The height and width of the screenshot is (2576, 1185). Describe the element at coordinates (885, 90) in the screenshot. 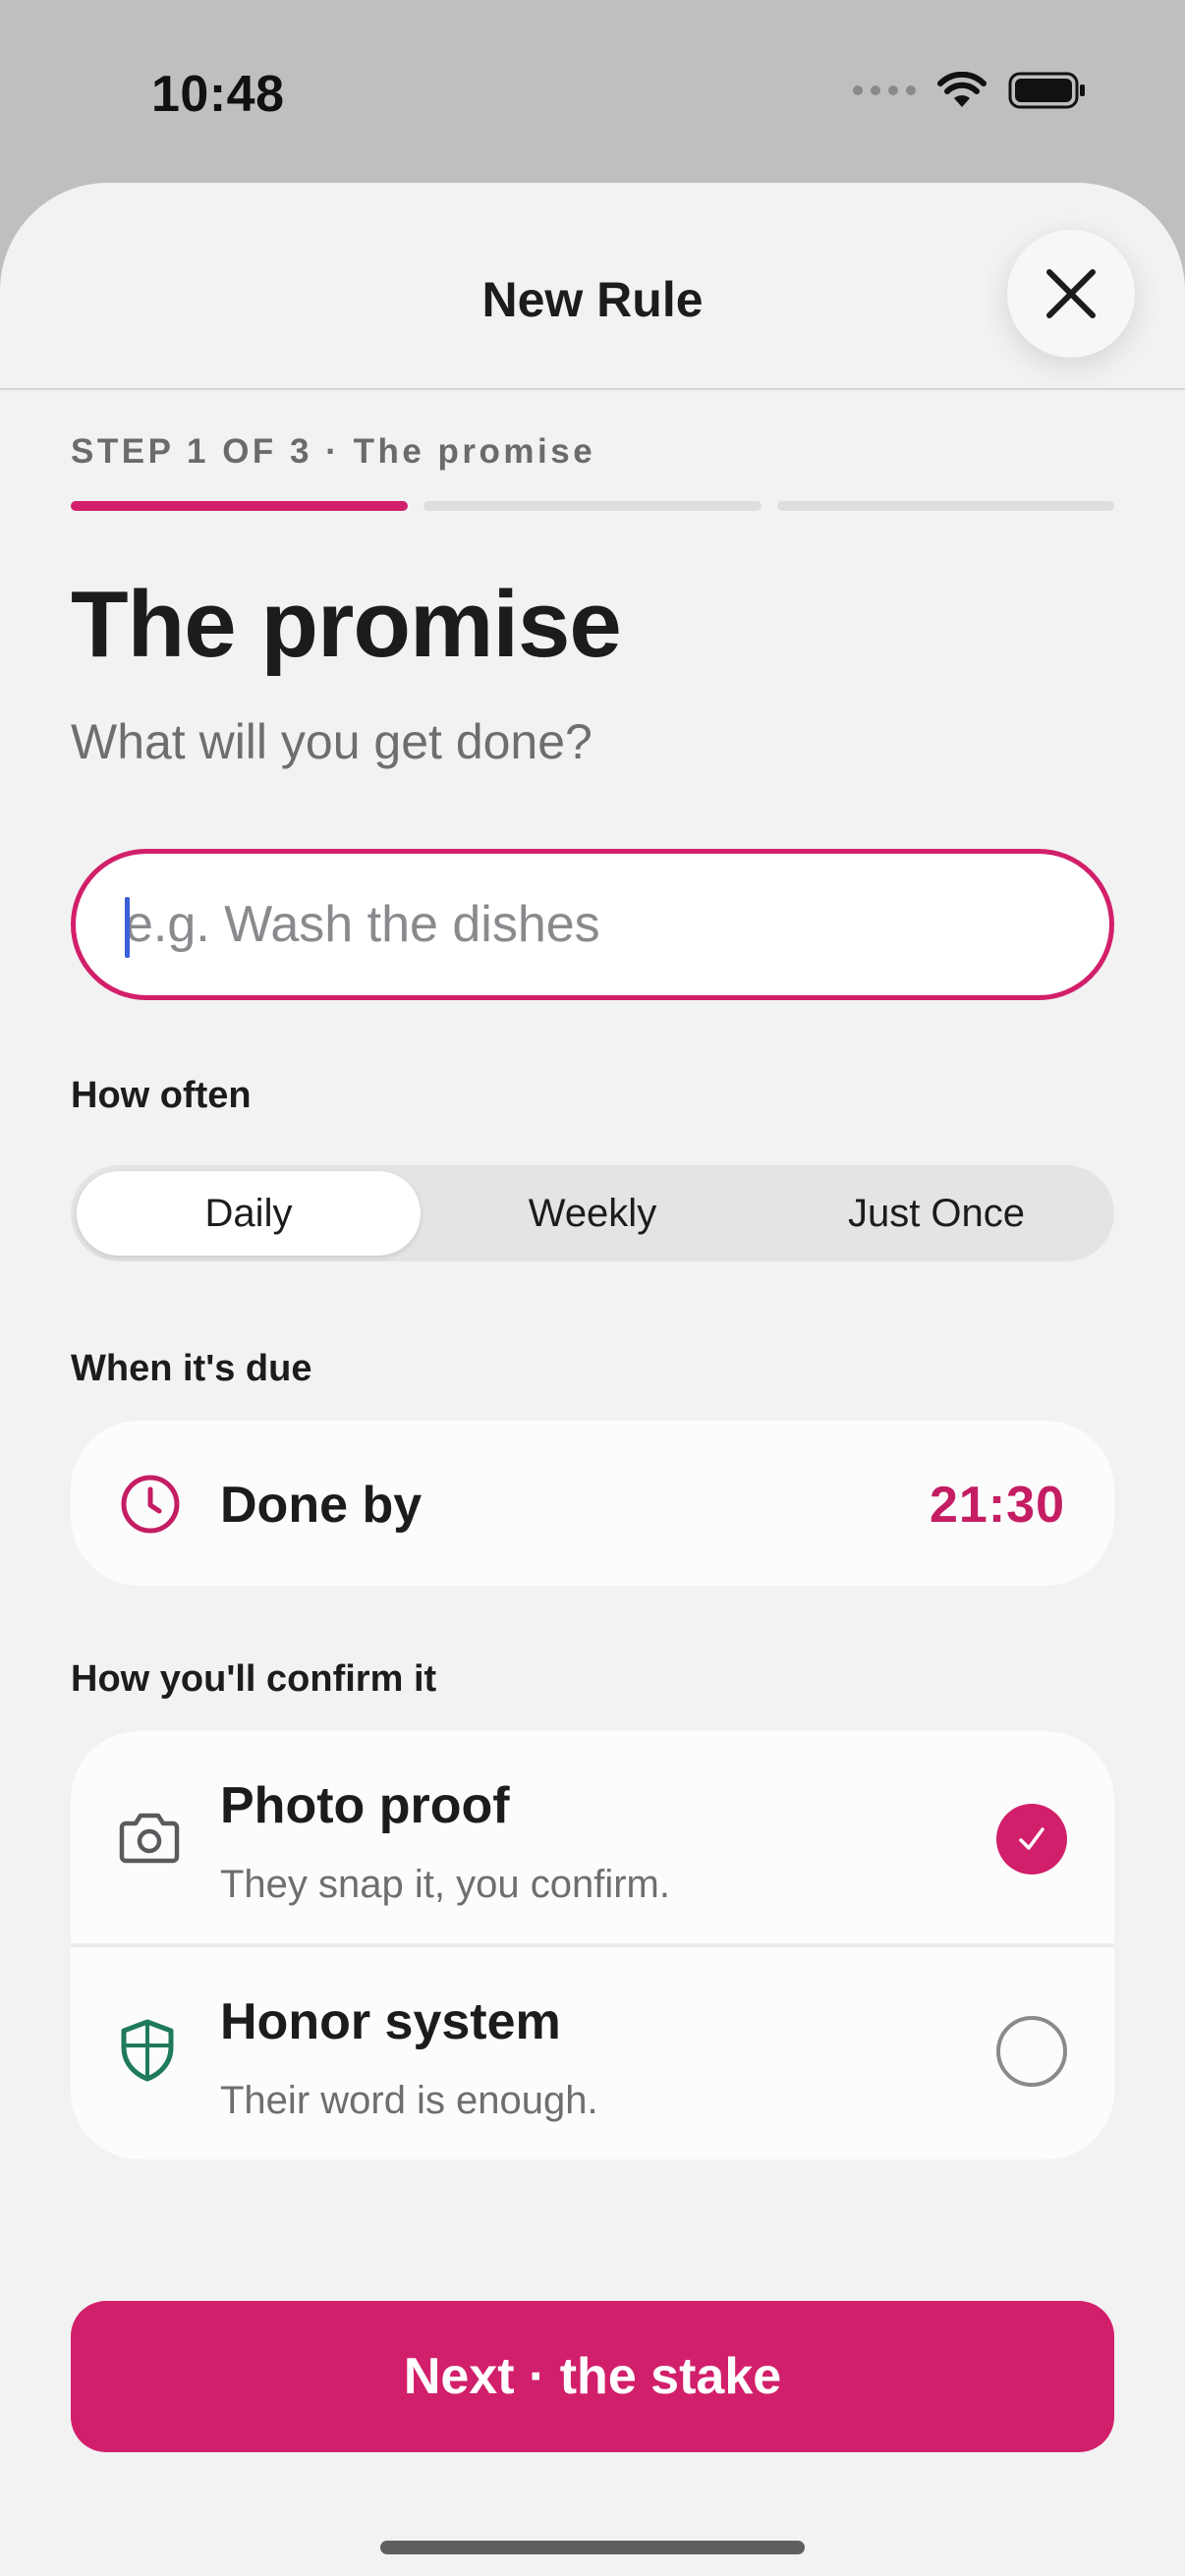

I see `signal-dots-icon` at that location.